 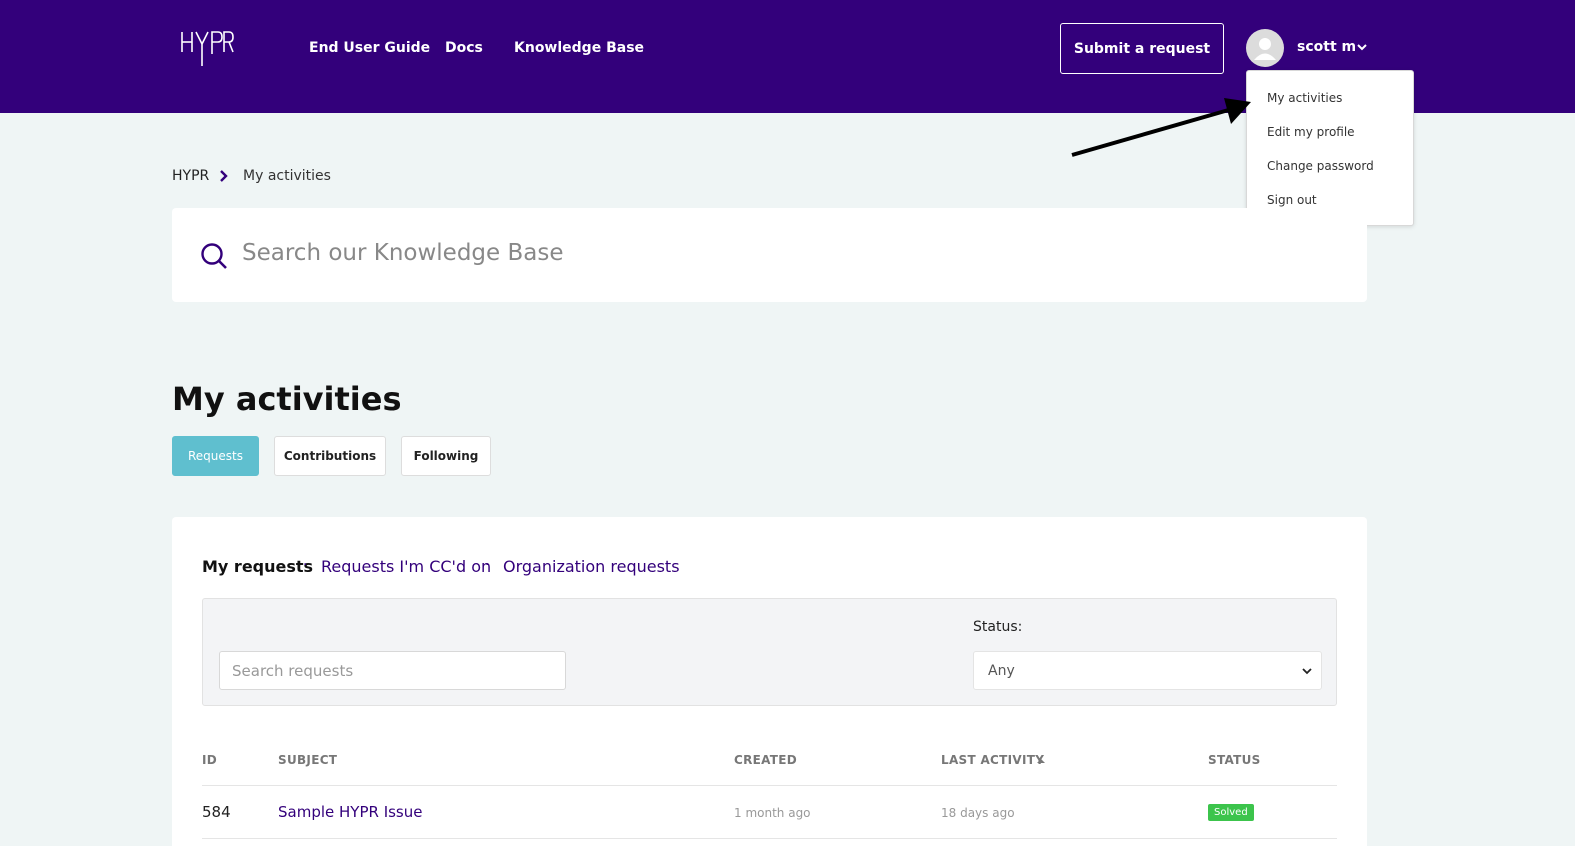 I want to click on column-header-subject: SUBJECT, so click(x=307, y=760).